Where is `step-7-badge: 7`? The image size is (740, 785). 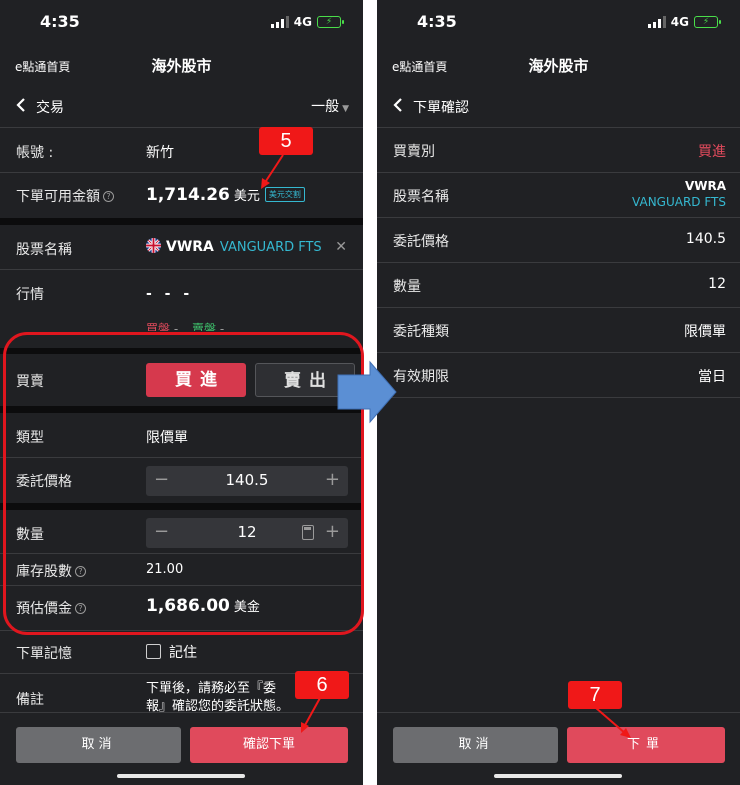 step-7-badge: 7 is located at coordinates (595, 695).